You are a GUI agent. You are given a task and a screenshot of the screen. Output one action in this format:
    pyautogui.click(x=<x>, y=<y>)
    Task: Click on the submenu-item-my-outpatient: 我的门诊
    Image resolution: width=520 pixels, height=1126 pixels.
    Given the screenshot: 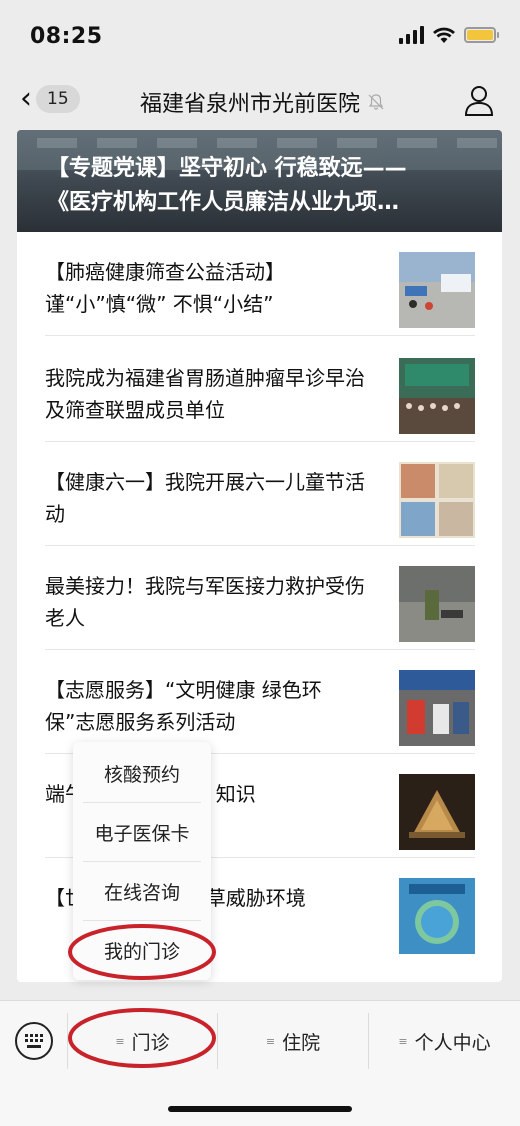 What is the action you would take?
    pyautogui.click(x=142, y=950)
    